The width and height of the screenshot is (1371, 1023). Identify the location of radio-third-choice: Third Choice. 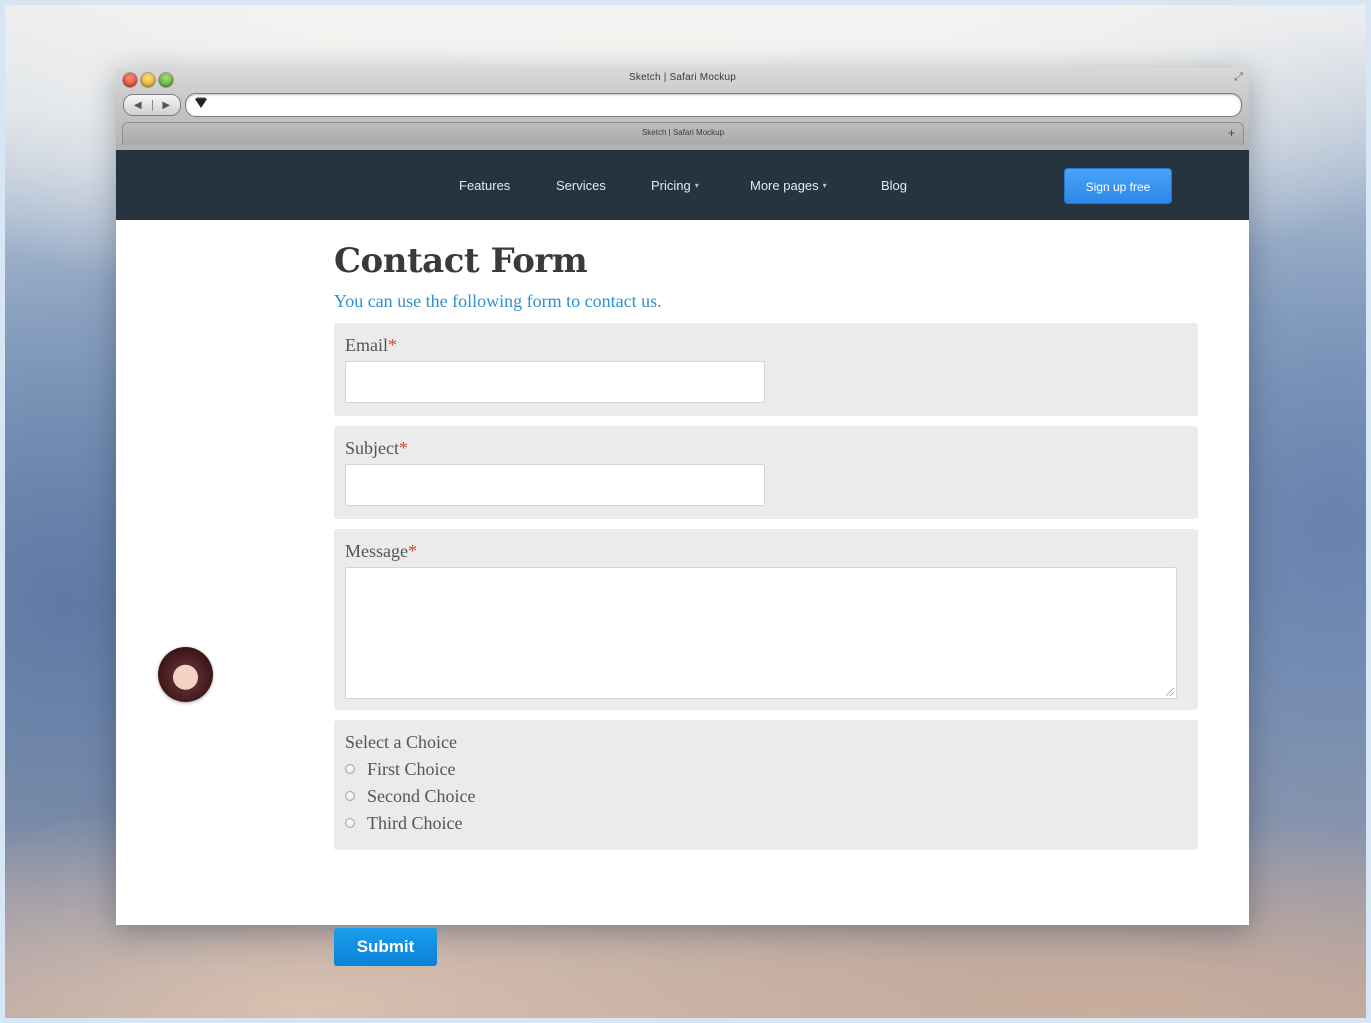
(403, 823).